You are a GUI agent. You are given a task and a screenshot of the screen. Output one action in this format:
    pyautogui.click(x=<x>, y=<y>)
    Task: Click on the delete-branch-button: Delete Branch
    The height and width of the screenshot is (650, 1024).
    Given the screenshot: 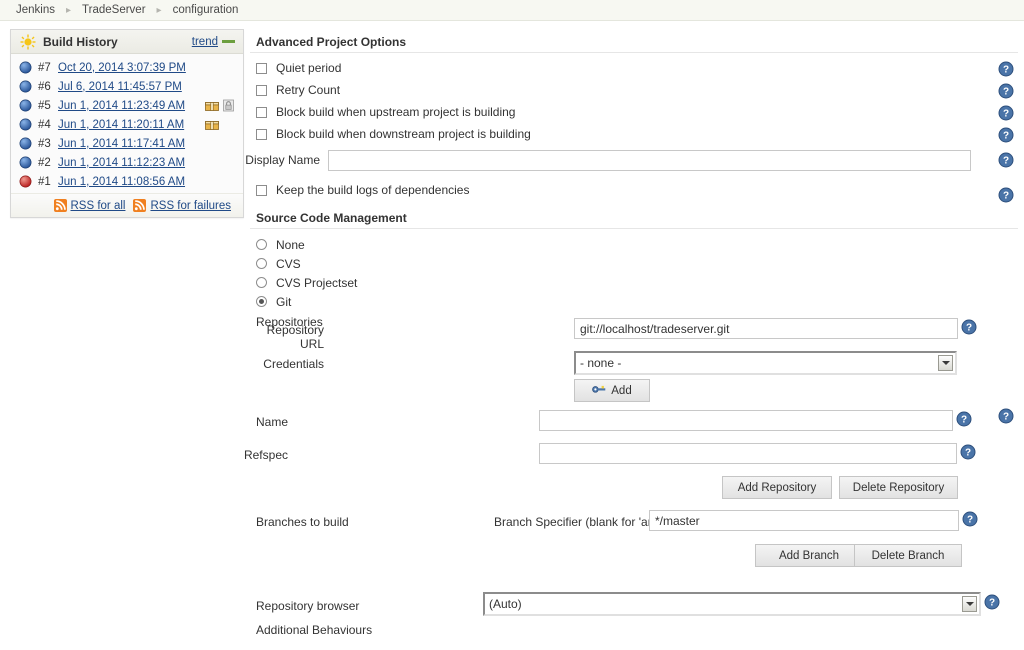 What is the action you would take?
    pyautogui.click(x=908, y=555)
    